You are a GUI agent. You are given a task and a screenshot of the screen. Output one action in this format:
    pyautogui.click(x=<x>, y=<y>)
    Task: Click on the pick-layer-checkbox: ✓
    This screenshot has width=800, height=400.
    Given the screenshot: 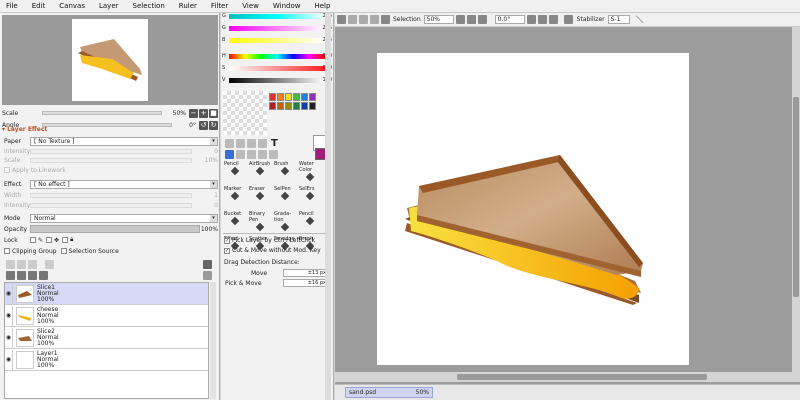 What is the action you would take?
    pyautogui.click(x=227, y=240)
    